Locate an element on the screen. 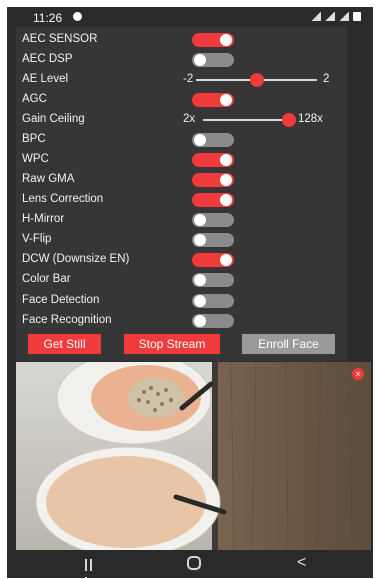  recent-apps-icon is located at coordinates (92, 568).